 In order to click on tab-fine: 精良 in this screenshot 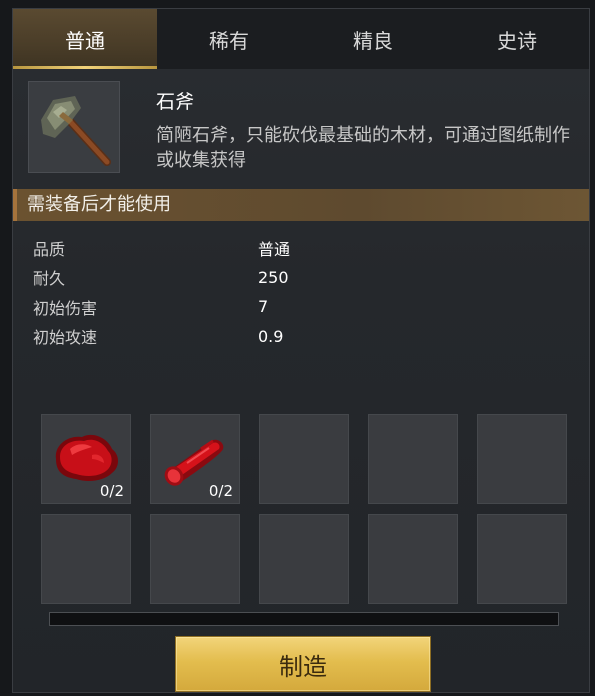, I will do `click(373, 39)`.